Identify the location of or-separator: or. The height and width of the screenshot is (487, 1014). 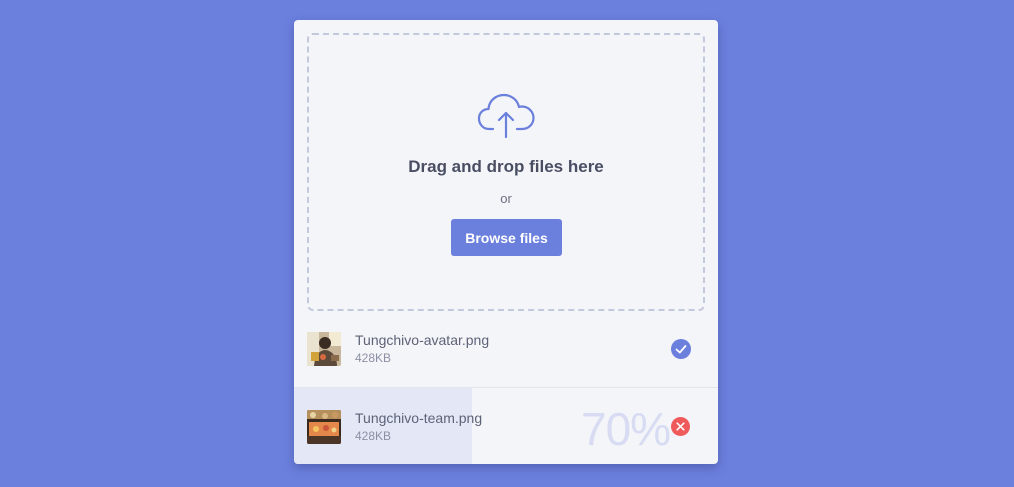
(506, 198).